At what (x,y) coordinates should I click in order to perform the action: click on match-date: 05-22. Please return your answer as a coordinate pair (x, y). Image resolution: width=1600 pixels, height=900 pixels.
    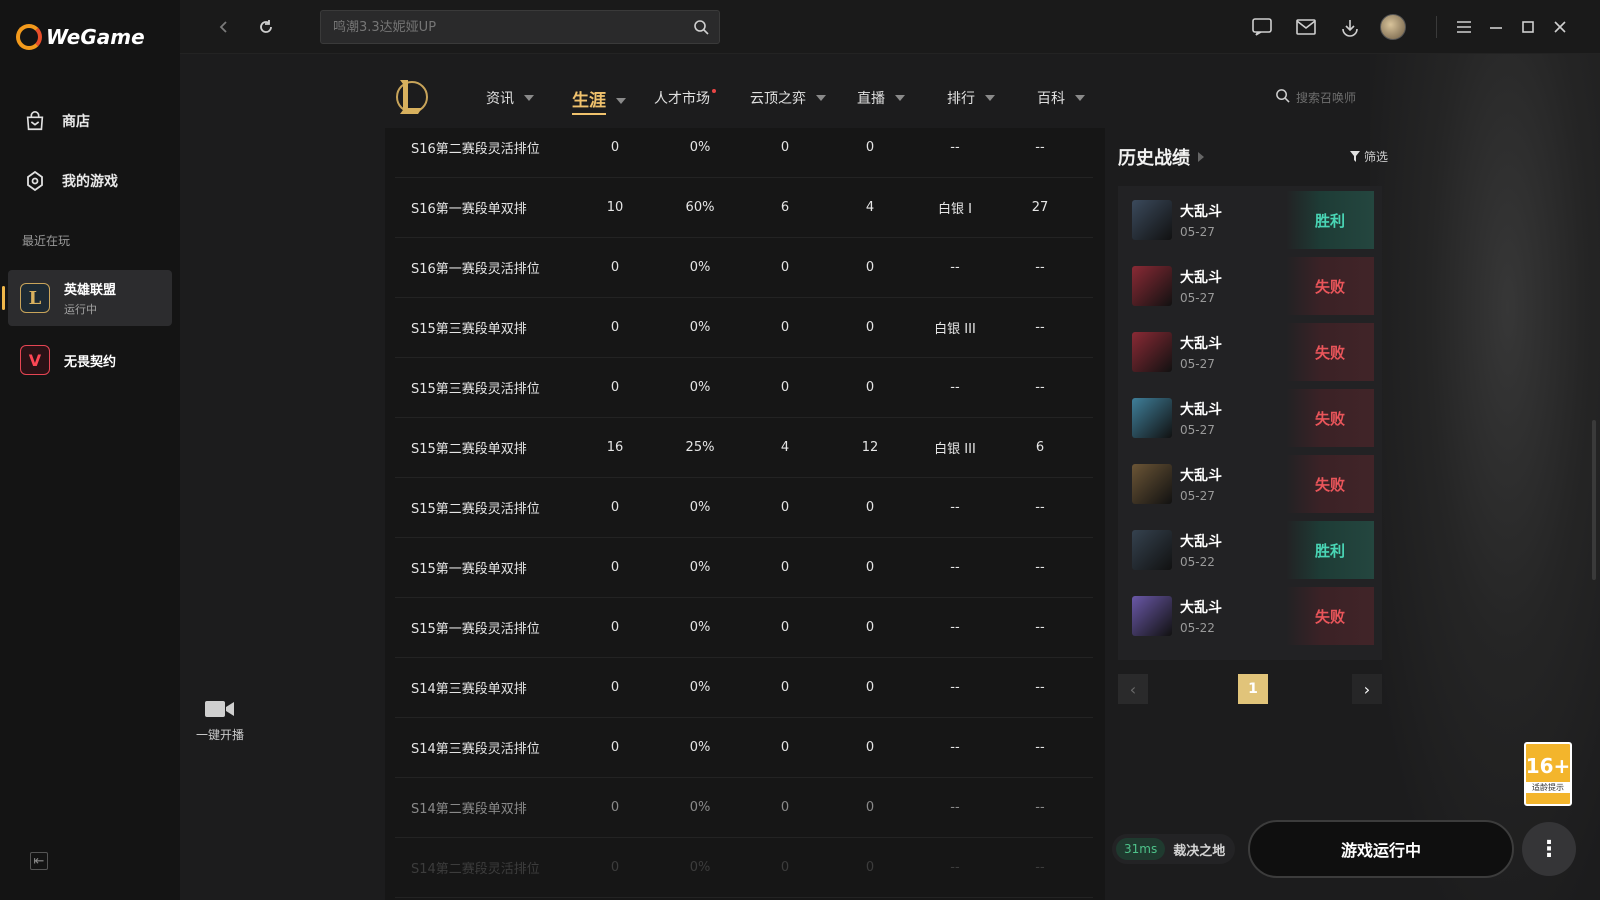
    Looking at the image, I should click on (1197, 628).